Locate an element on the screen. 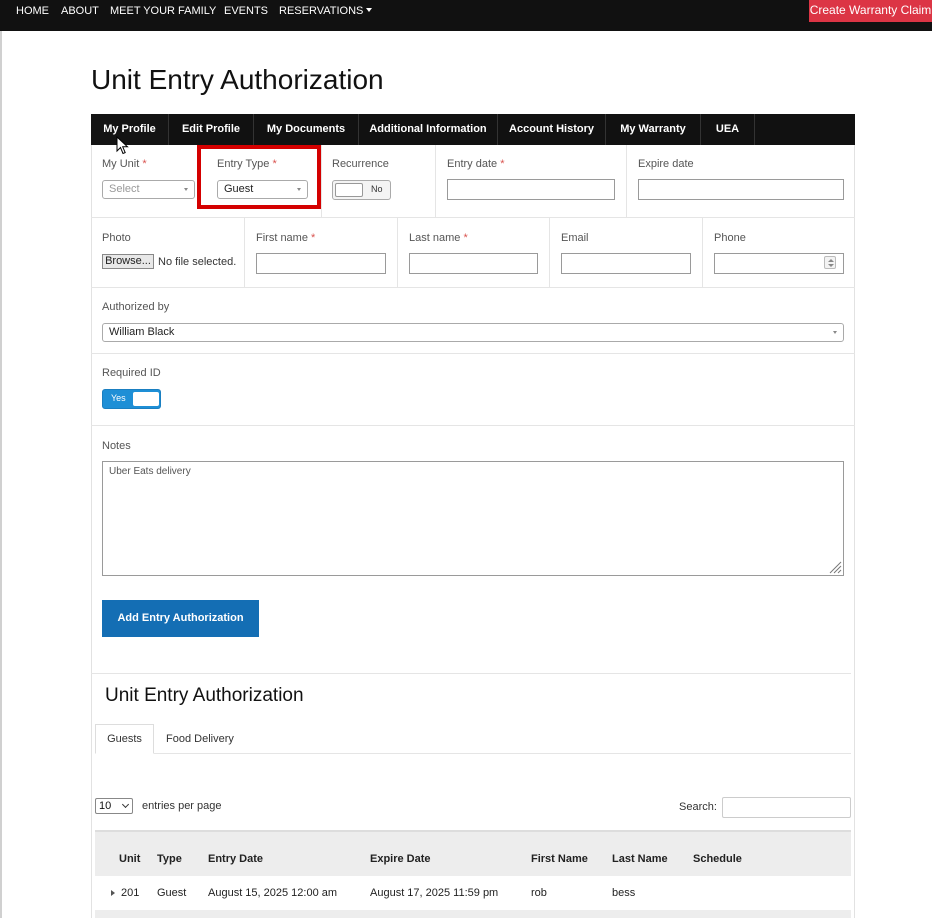 The image size is (932, 918). my-unit-label-text: My Unit is located at coordinates (121, 164).